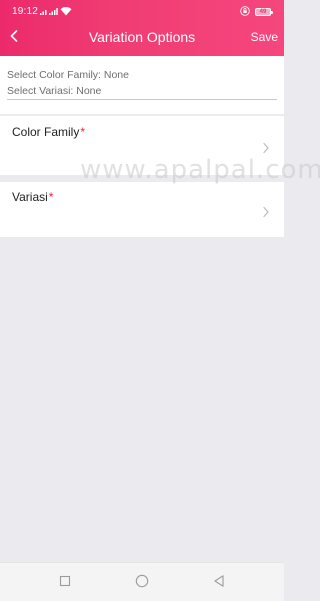 The image size is (320, 601). I want to click on page-title: Variation Options, so click(142, 37).